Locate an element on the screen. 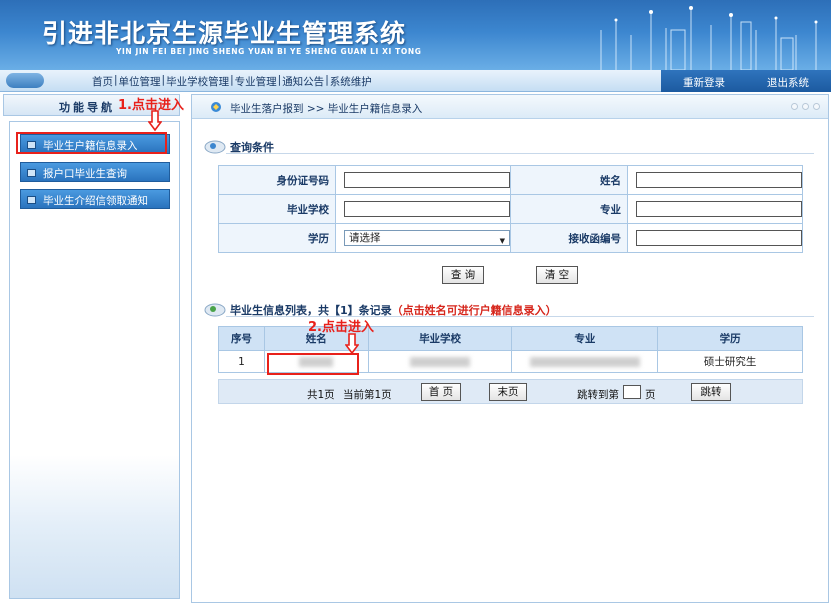 The width and height of the screenshot is (831, 603). degree-label: 学历 is located at coordinates (277, 238).